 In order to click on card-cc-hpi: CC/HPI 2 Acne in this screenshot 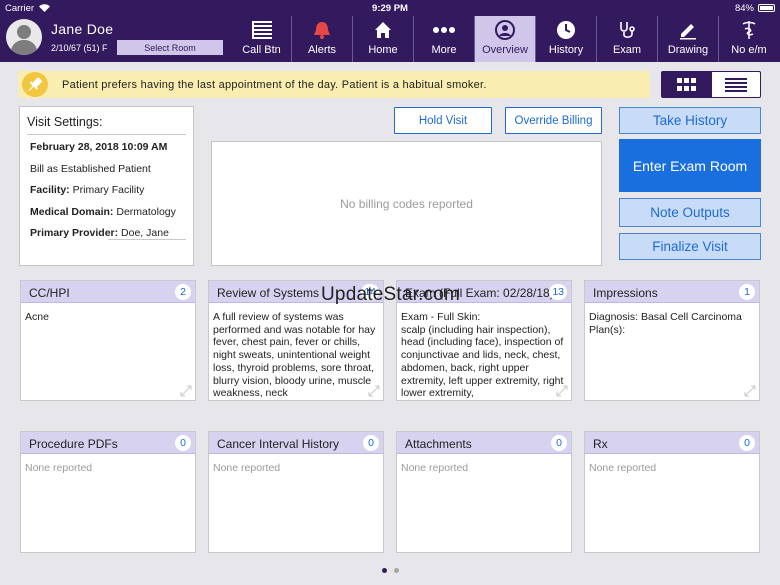, I will do `click(108, 340)`.